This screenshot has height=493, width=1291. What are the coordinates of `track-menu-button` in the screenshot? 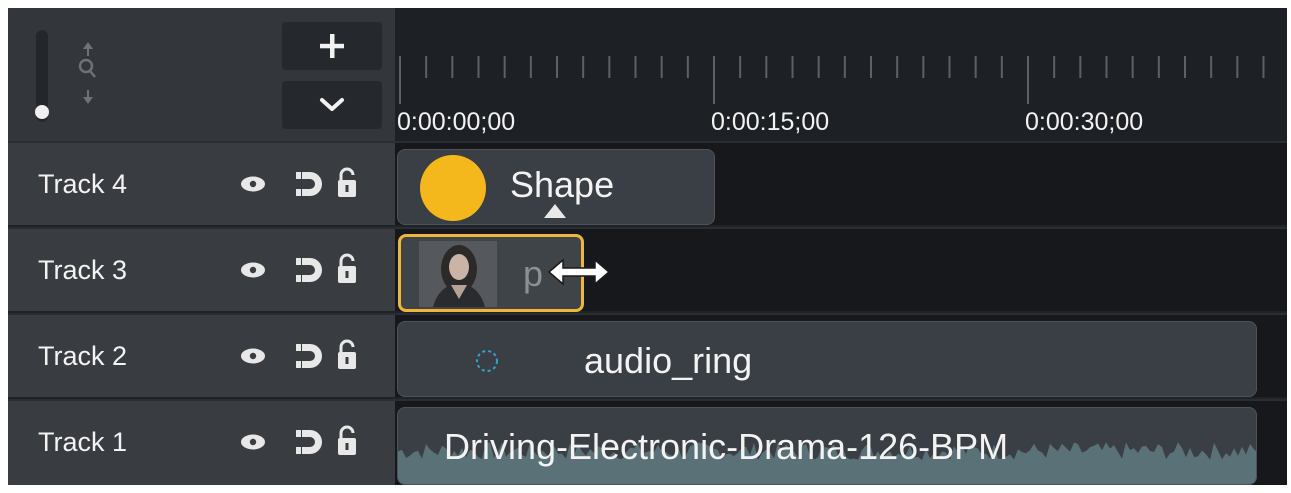 It's located at (332, 105).